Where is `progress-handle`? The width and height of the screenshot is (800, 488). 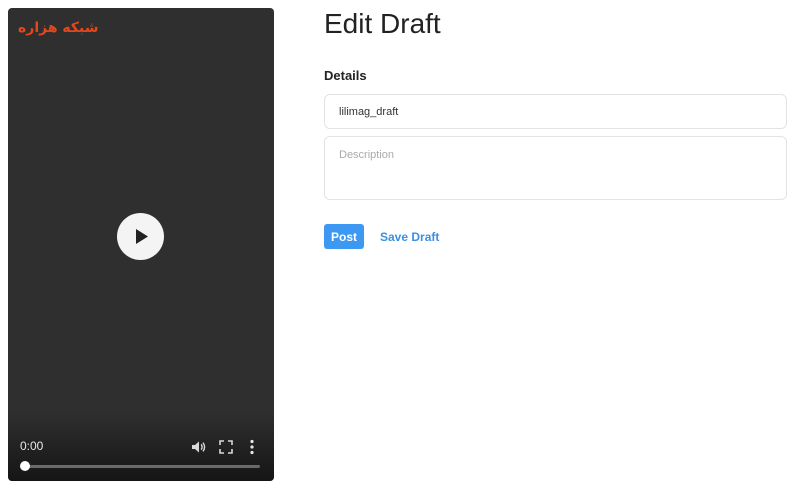 progress-handle is located at coordinates (25, 466).